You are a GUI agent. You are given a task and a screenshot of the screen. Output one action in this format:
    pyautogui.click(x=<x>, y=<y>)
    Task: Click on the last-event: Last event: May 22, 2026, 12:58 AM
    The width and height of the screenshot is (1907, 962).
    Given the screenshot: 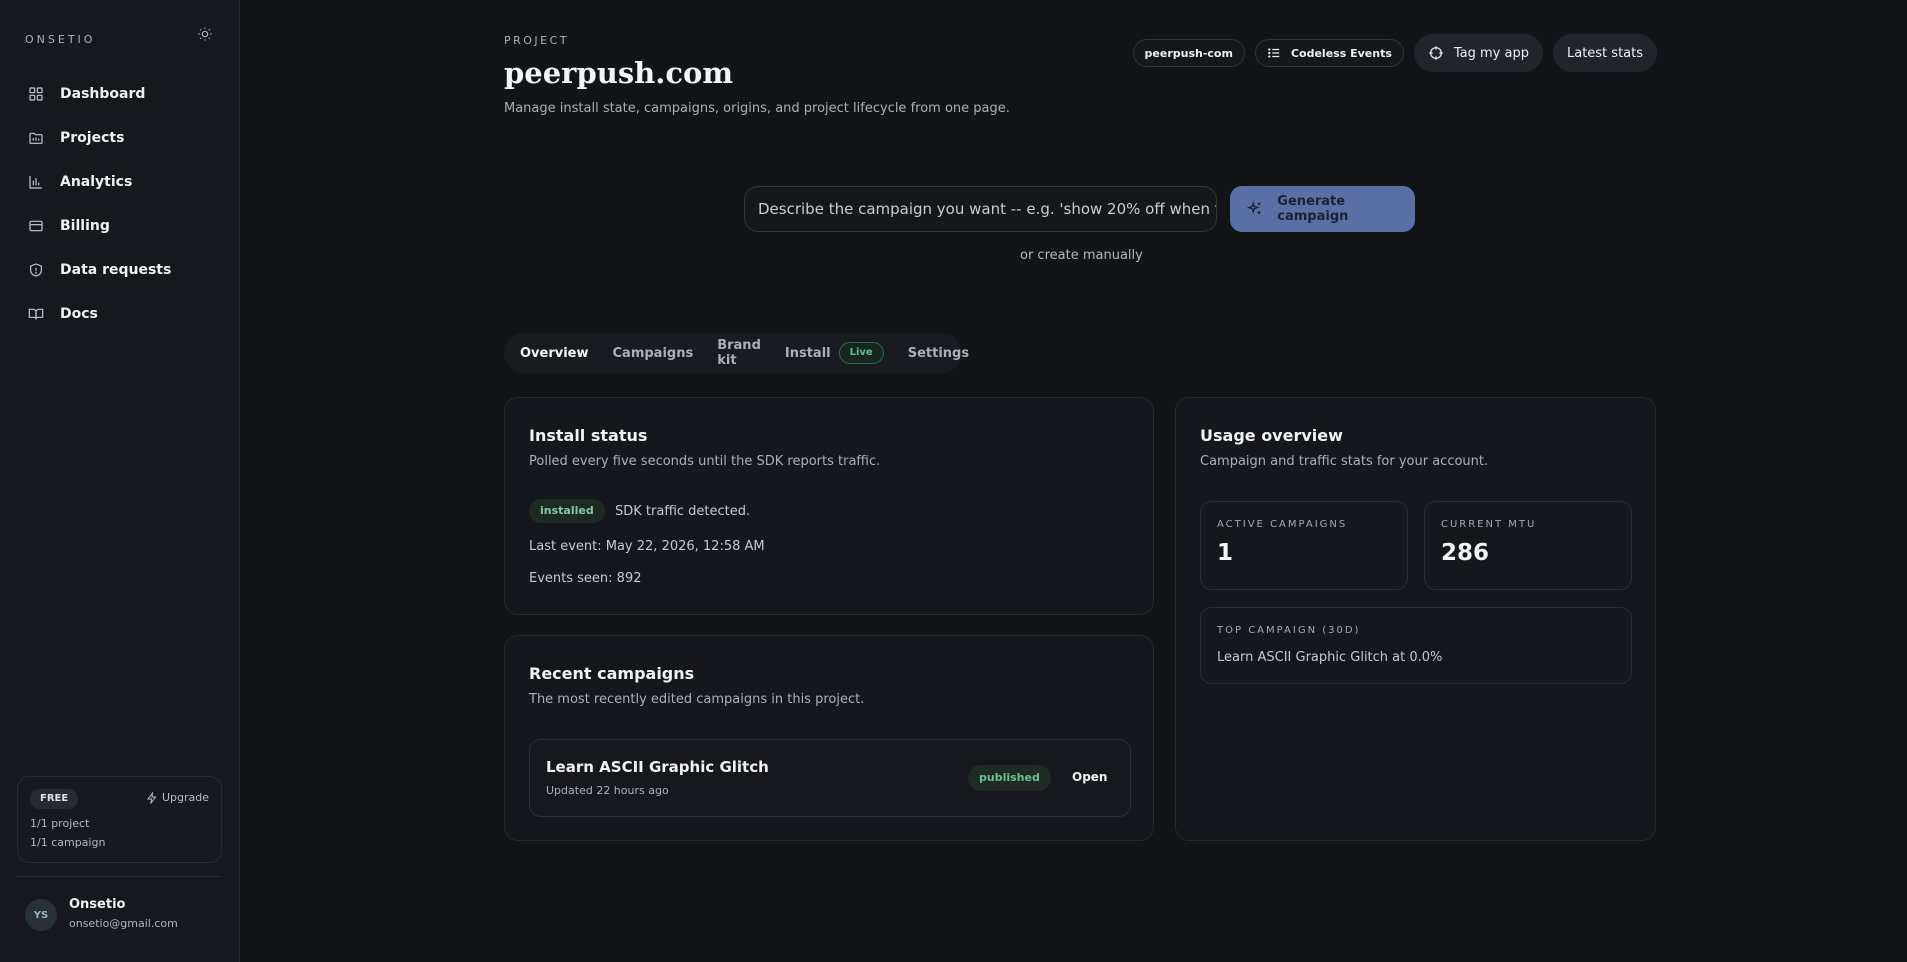 What is the action you would take?
    pyautogui.click(x=647, y=546)
    